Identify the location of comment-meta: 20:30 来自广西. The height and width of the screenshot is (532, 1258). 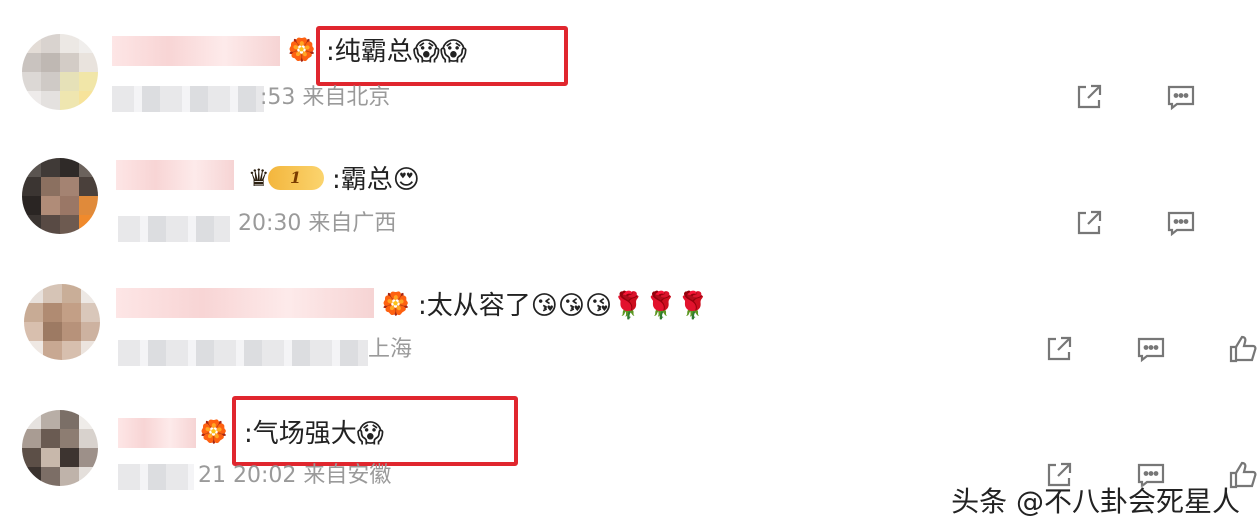
(317, 223).